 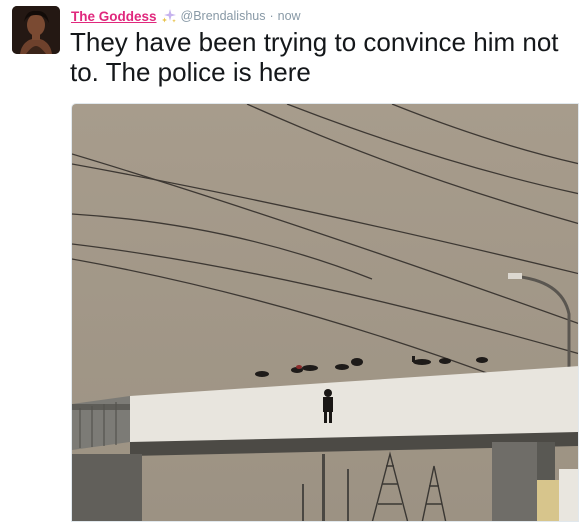 I want to click on sparkles-icon, so click(x=169, y=16).